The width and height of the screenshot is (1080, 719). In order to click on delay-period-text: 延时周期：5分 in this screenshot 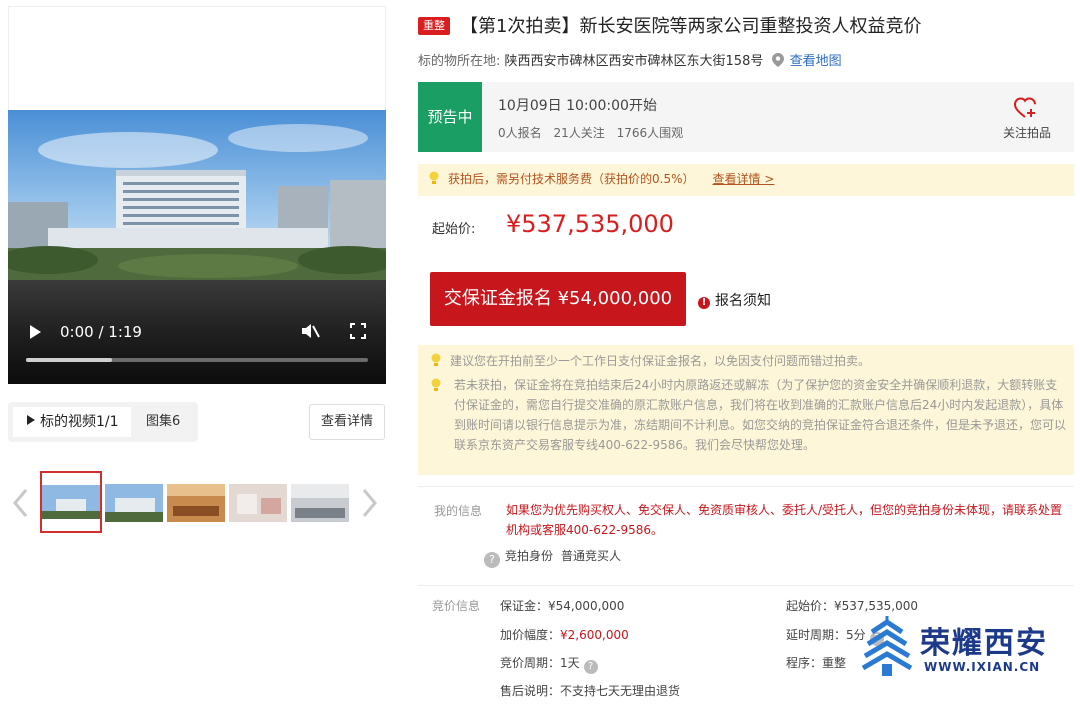, I will do `click(826, 635)`.